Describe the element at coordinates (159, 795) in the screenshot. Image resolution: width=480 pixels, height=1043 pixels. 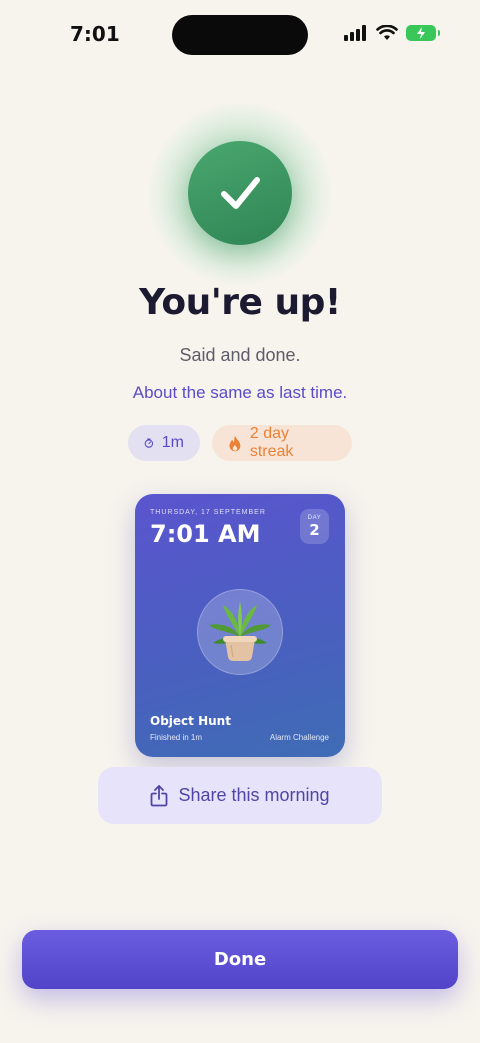
I see `share-icon` at that location.